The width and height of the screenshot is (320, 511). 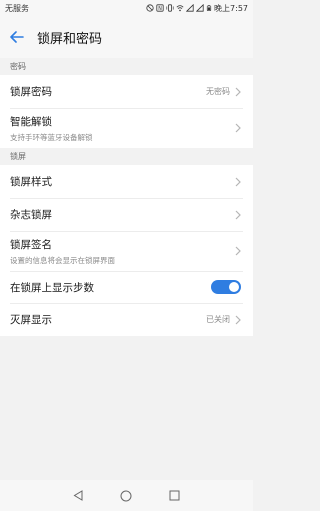 I want to click on password-card: 锁屏密码 无密码 智能解锁 支持手环等蓝牙设备解锁, so click(x=126, y=111).